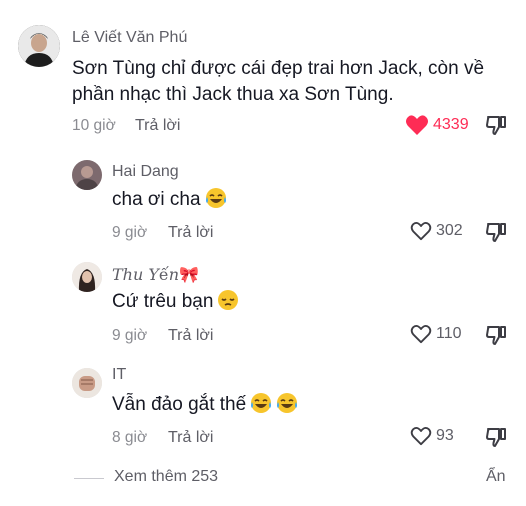 Image resolution: width=526 pixels, height=506 pixels. Describe the element at coordinates (89, 478) in the screenshot. I see `divider-line` at that location.